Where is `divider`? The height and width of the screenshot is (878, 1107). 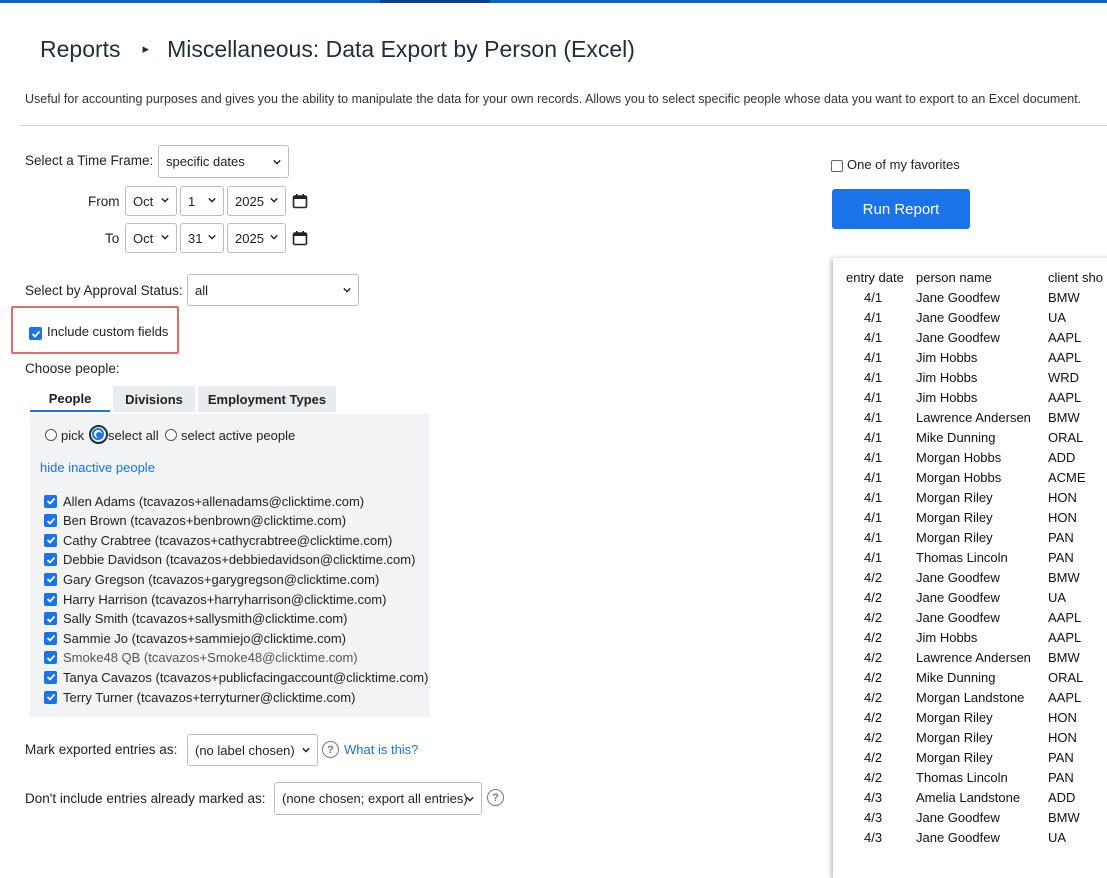 divider is located at coordinates (563, 125).